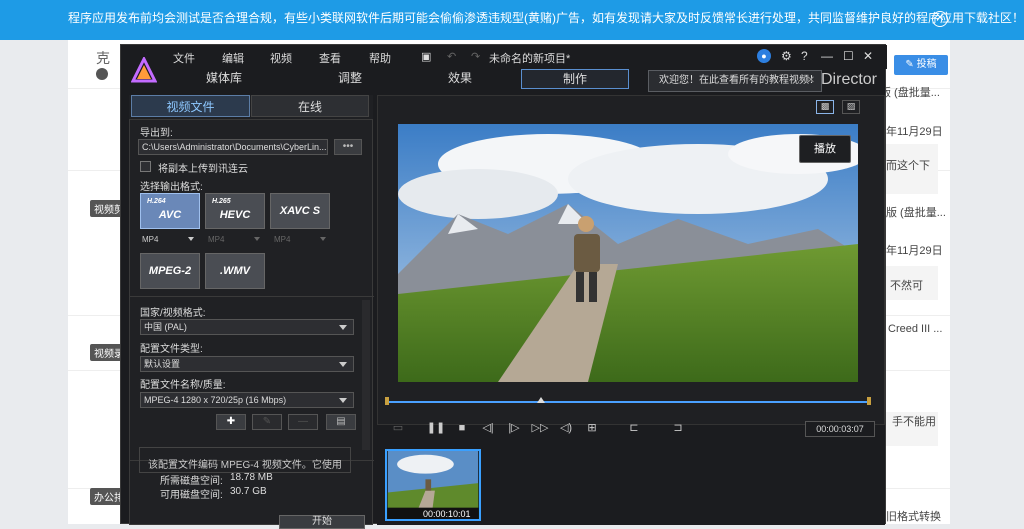 The image size is (1024, 529). I want to click on start-button: 开始, so click(322, 522).